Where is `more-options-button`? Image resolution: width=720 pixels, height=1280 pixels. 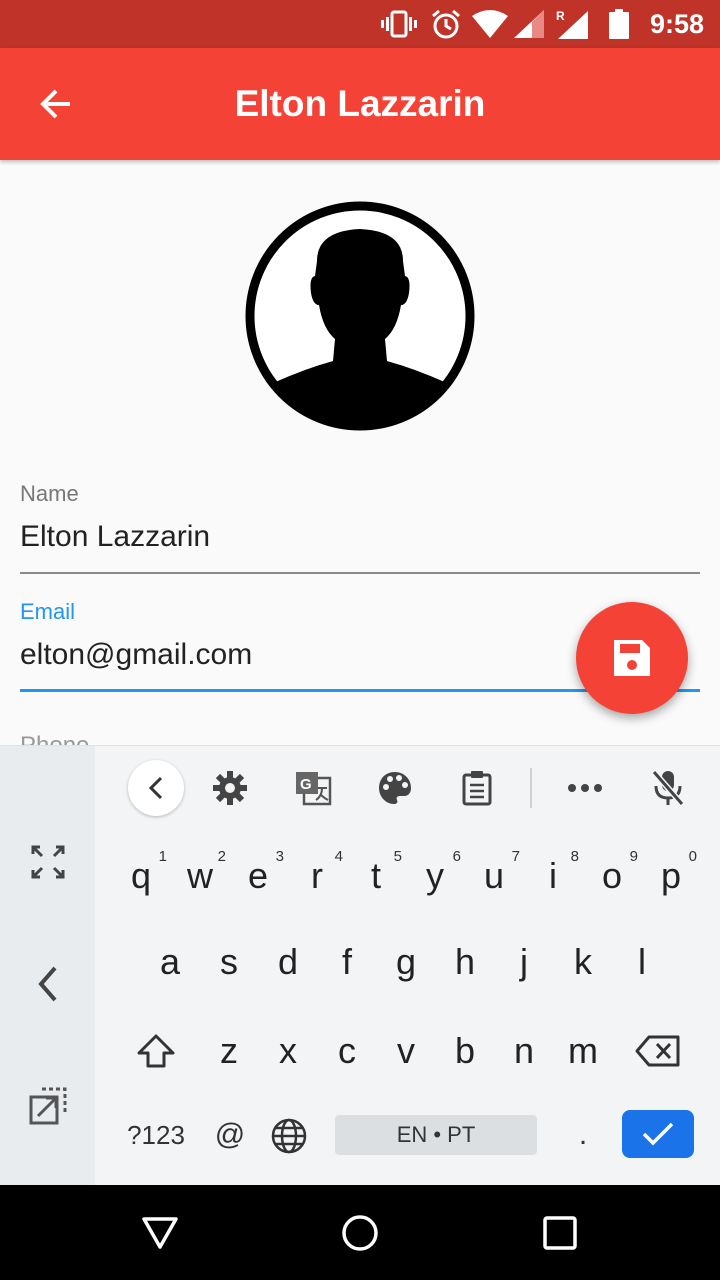 more-options-button is located at coordinates (585, 788).